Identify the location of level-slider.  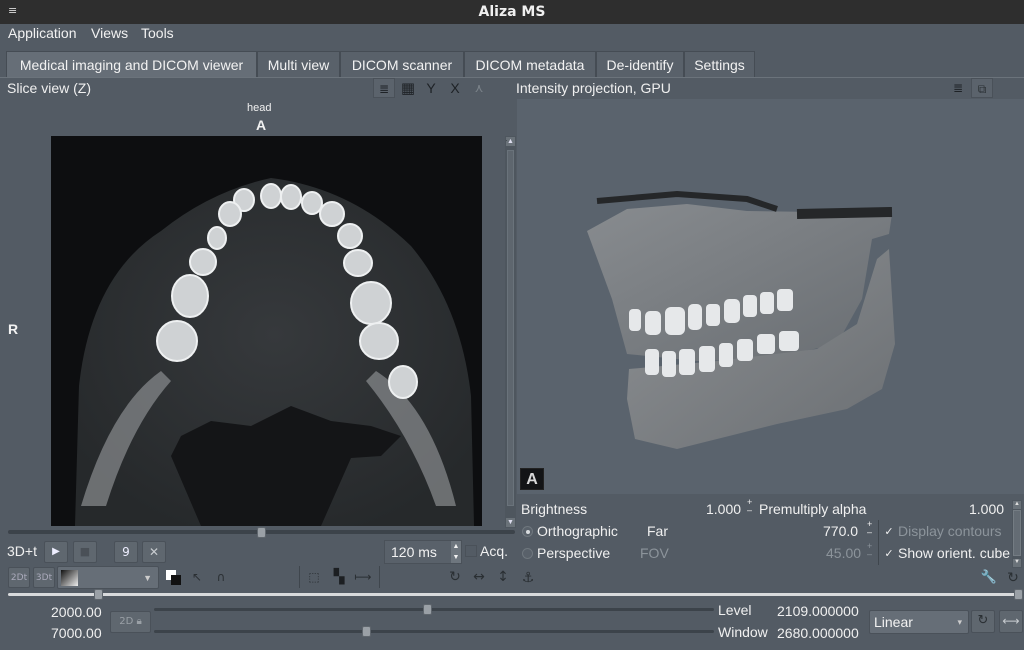
(434, 609).